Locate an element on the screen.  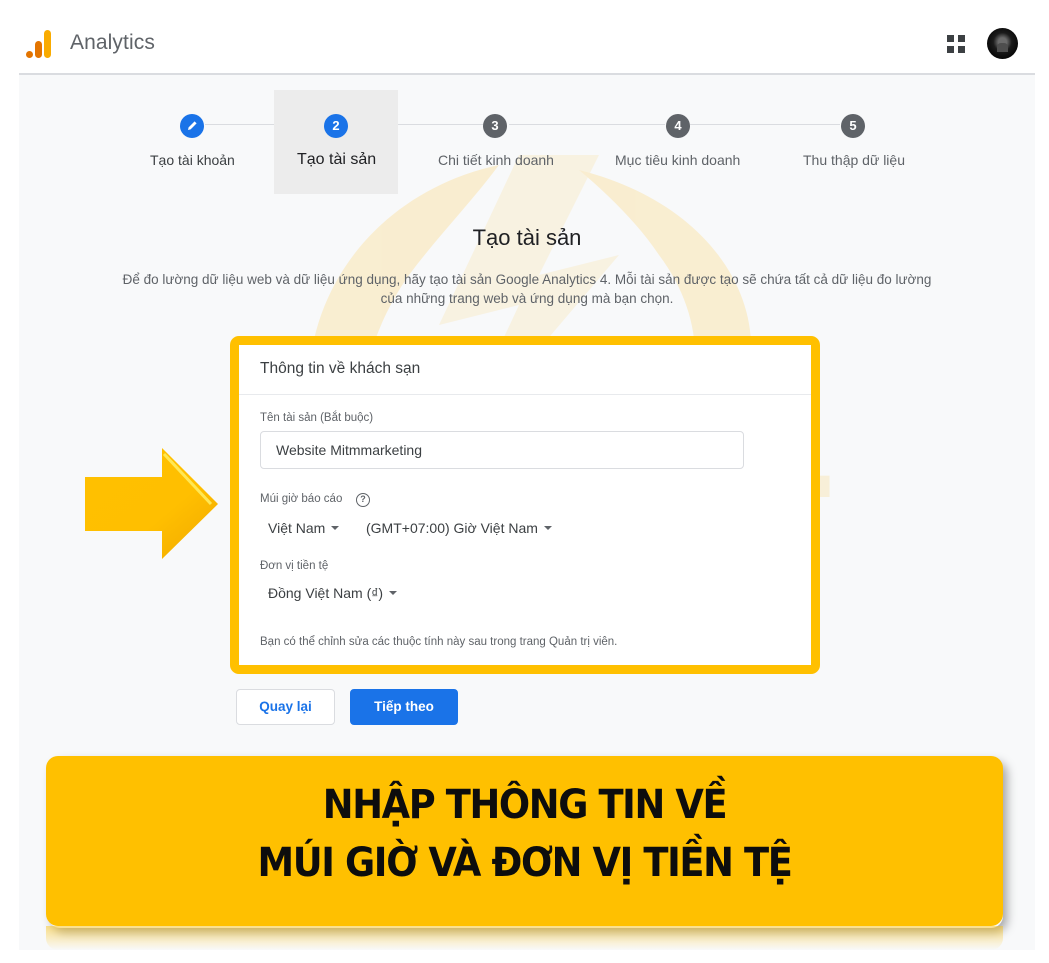
timezone-zone-value: (GMT+07:00) Giờ Việt Nam is located at coordinates (452, 528).